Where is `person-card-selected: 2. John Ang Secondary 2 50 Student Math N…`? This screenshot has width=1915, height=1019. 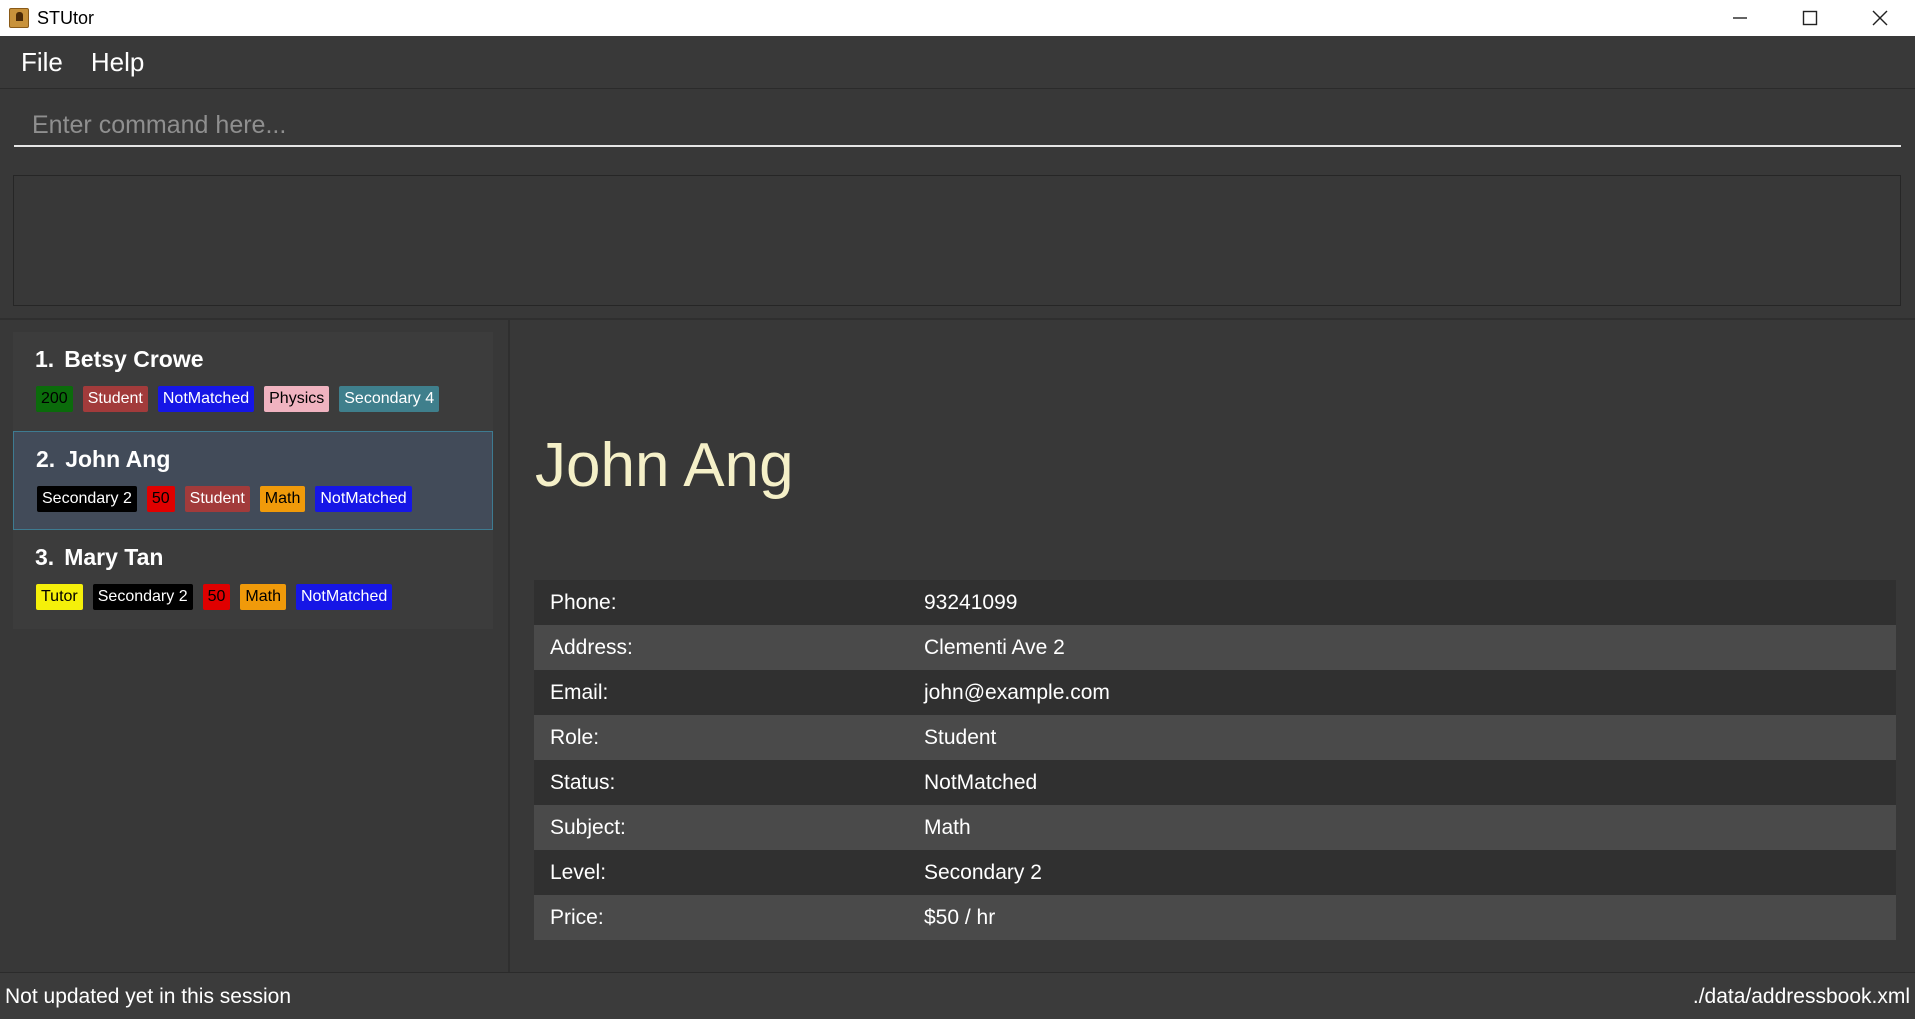 person-card-selected: 2. John Ang Secondary 2 50 Student Math N… is located at coordinates (253, 480).